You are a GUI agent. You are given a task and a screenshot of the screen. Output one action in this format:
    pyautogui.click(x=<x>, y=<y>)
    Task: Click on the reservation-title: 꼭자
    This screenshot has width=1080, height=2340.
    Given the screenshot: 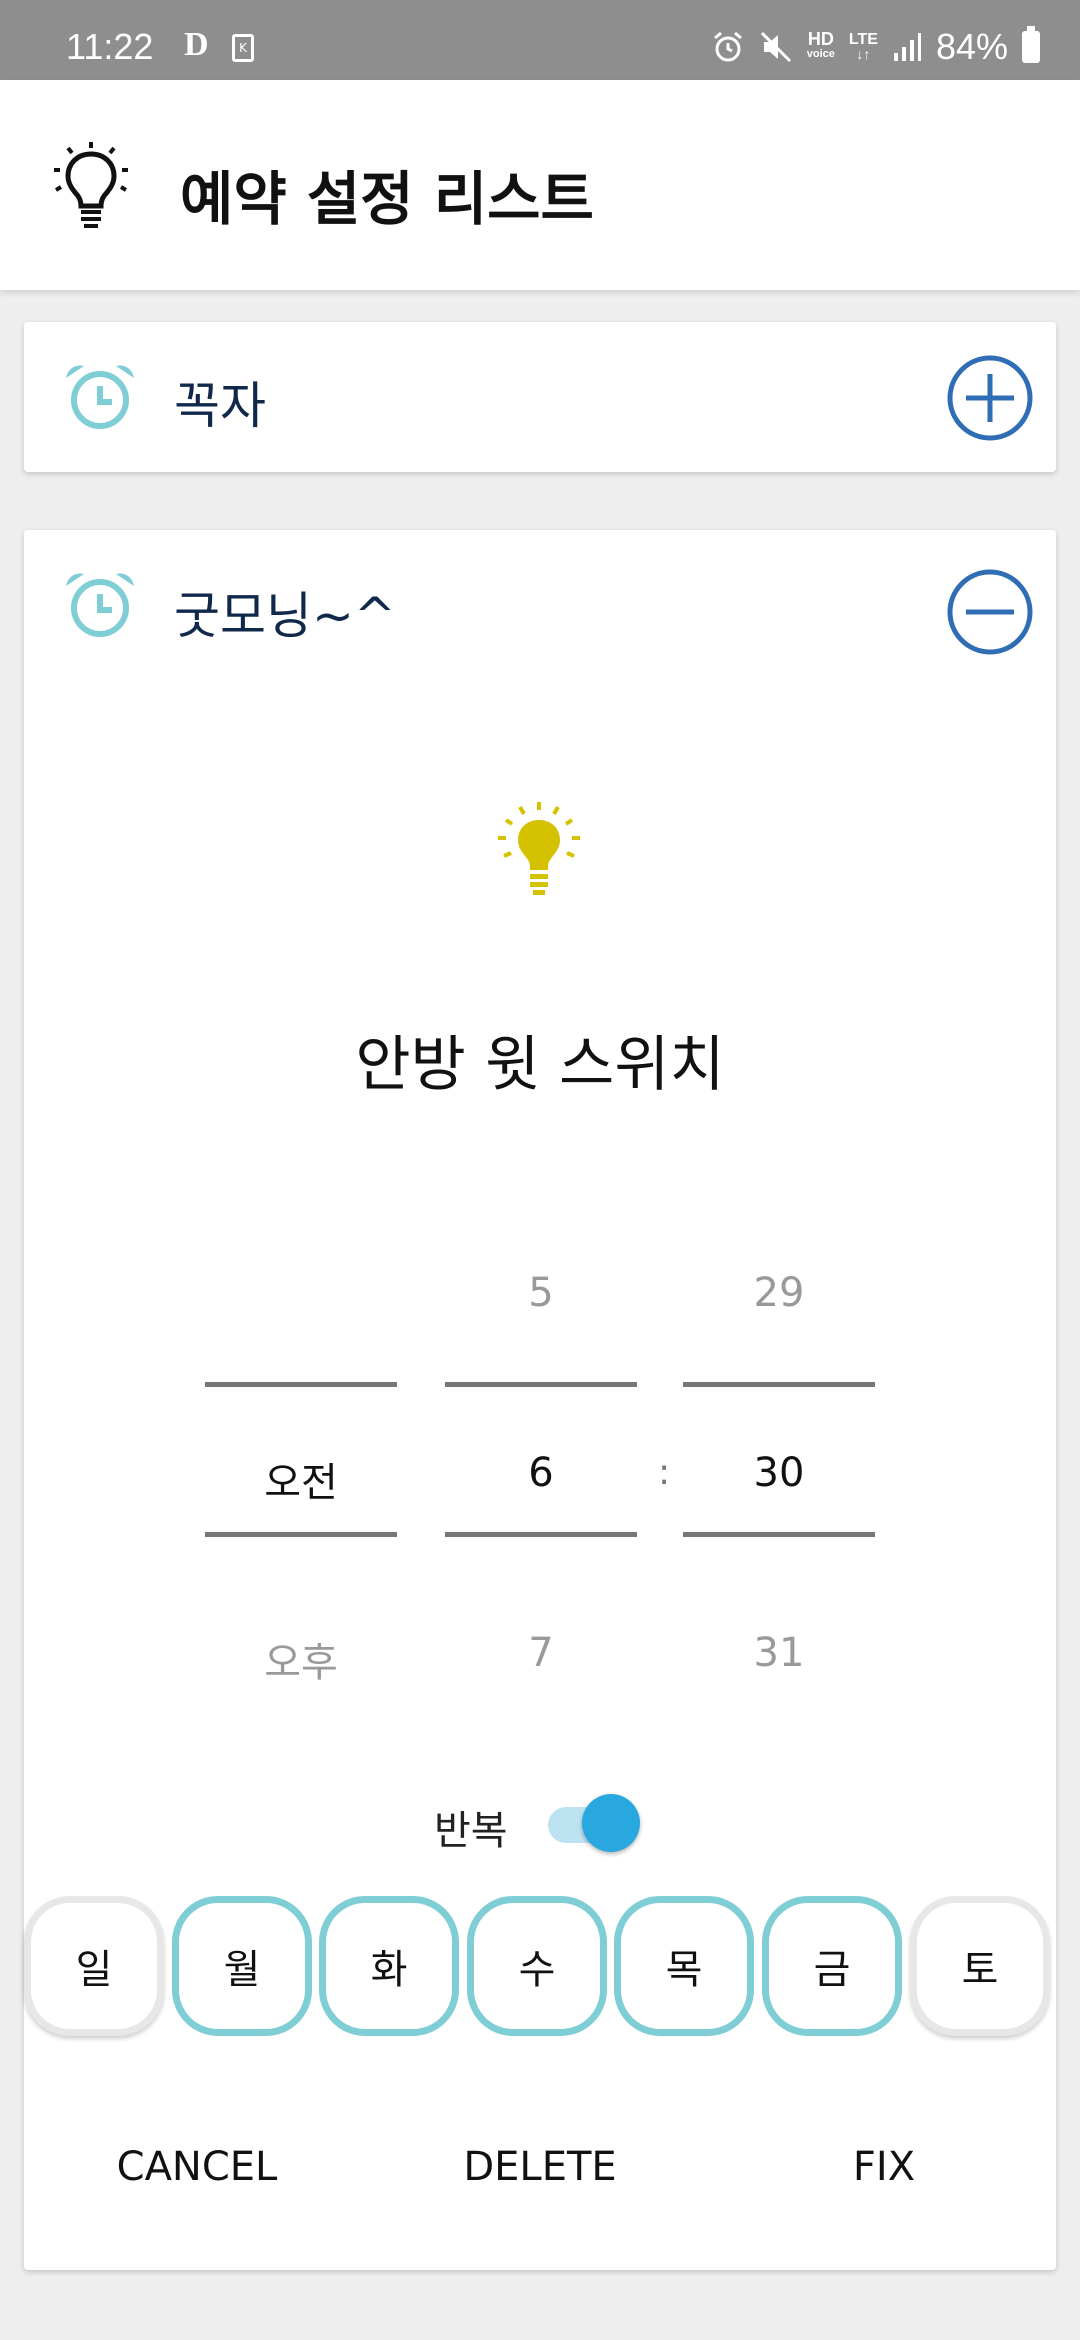 What is the action you would take?
    pyautogui.click(x=220, y=406)
    